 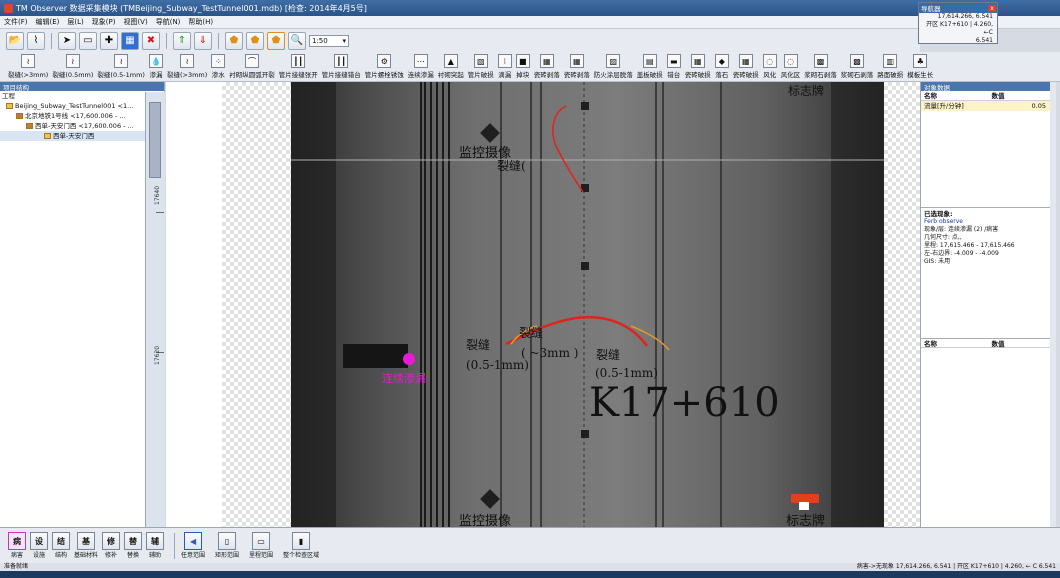 What do you see at coordinates (576, 75) in the screenshot?
I see `tool-label: 瓷砖剥落` at bounding box center [576, 75].